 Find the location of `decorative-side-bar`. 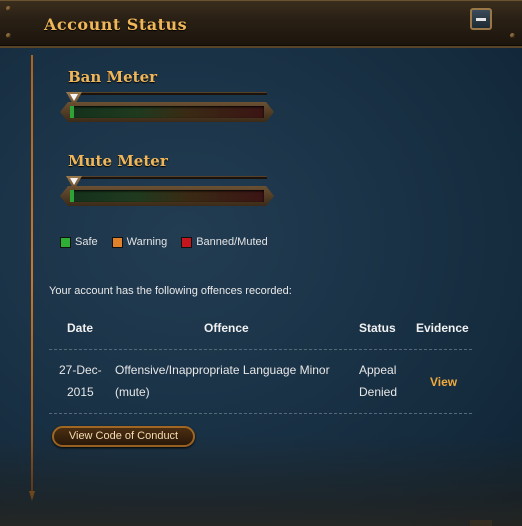

decorative-side-bar is located at coordinates (32, 275).